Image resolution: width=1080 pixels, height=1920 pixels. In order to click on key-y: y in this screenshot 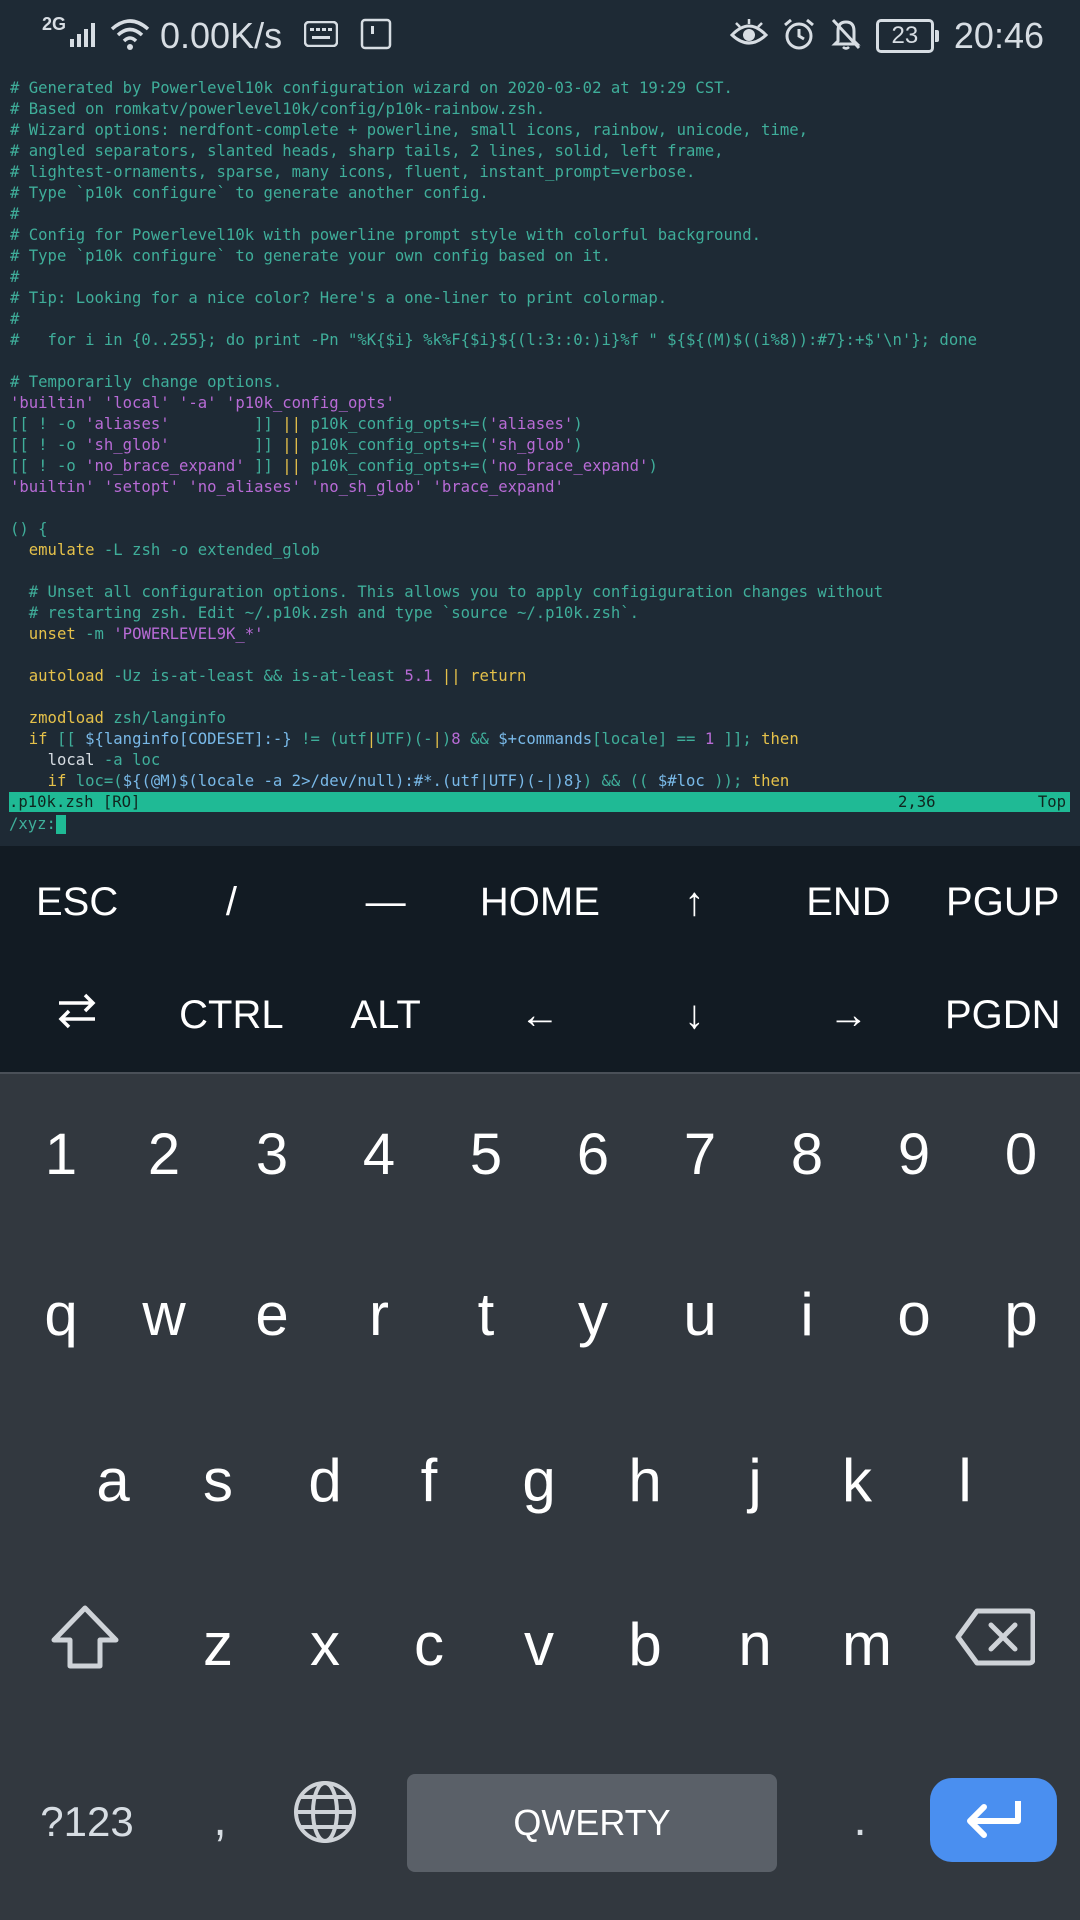, I will do `click(593, 1314)`.